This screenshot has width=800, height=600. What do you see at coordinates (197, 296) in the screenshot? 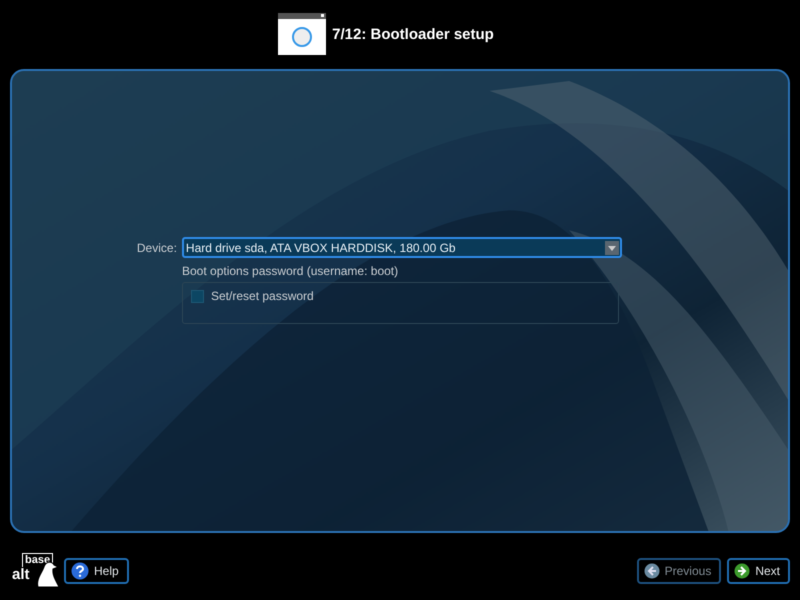
I see `checkbox` at bounding box center [197, 296].